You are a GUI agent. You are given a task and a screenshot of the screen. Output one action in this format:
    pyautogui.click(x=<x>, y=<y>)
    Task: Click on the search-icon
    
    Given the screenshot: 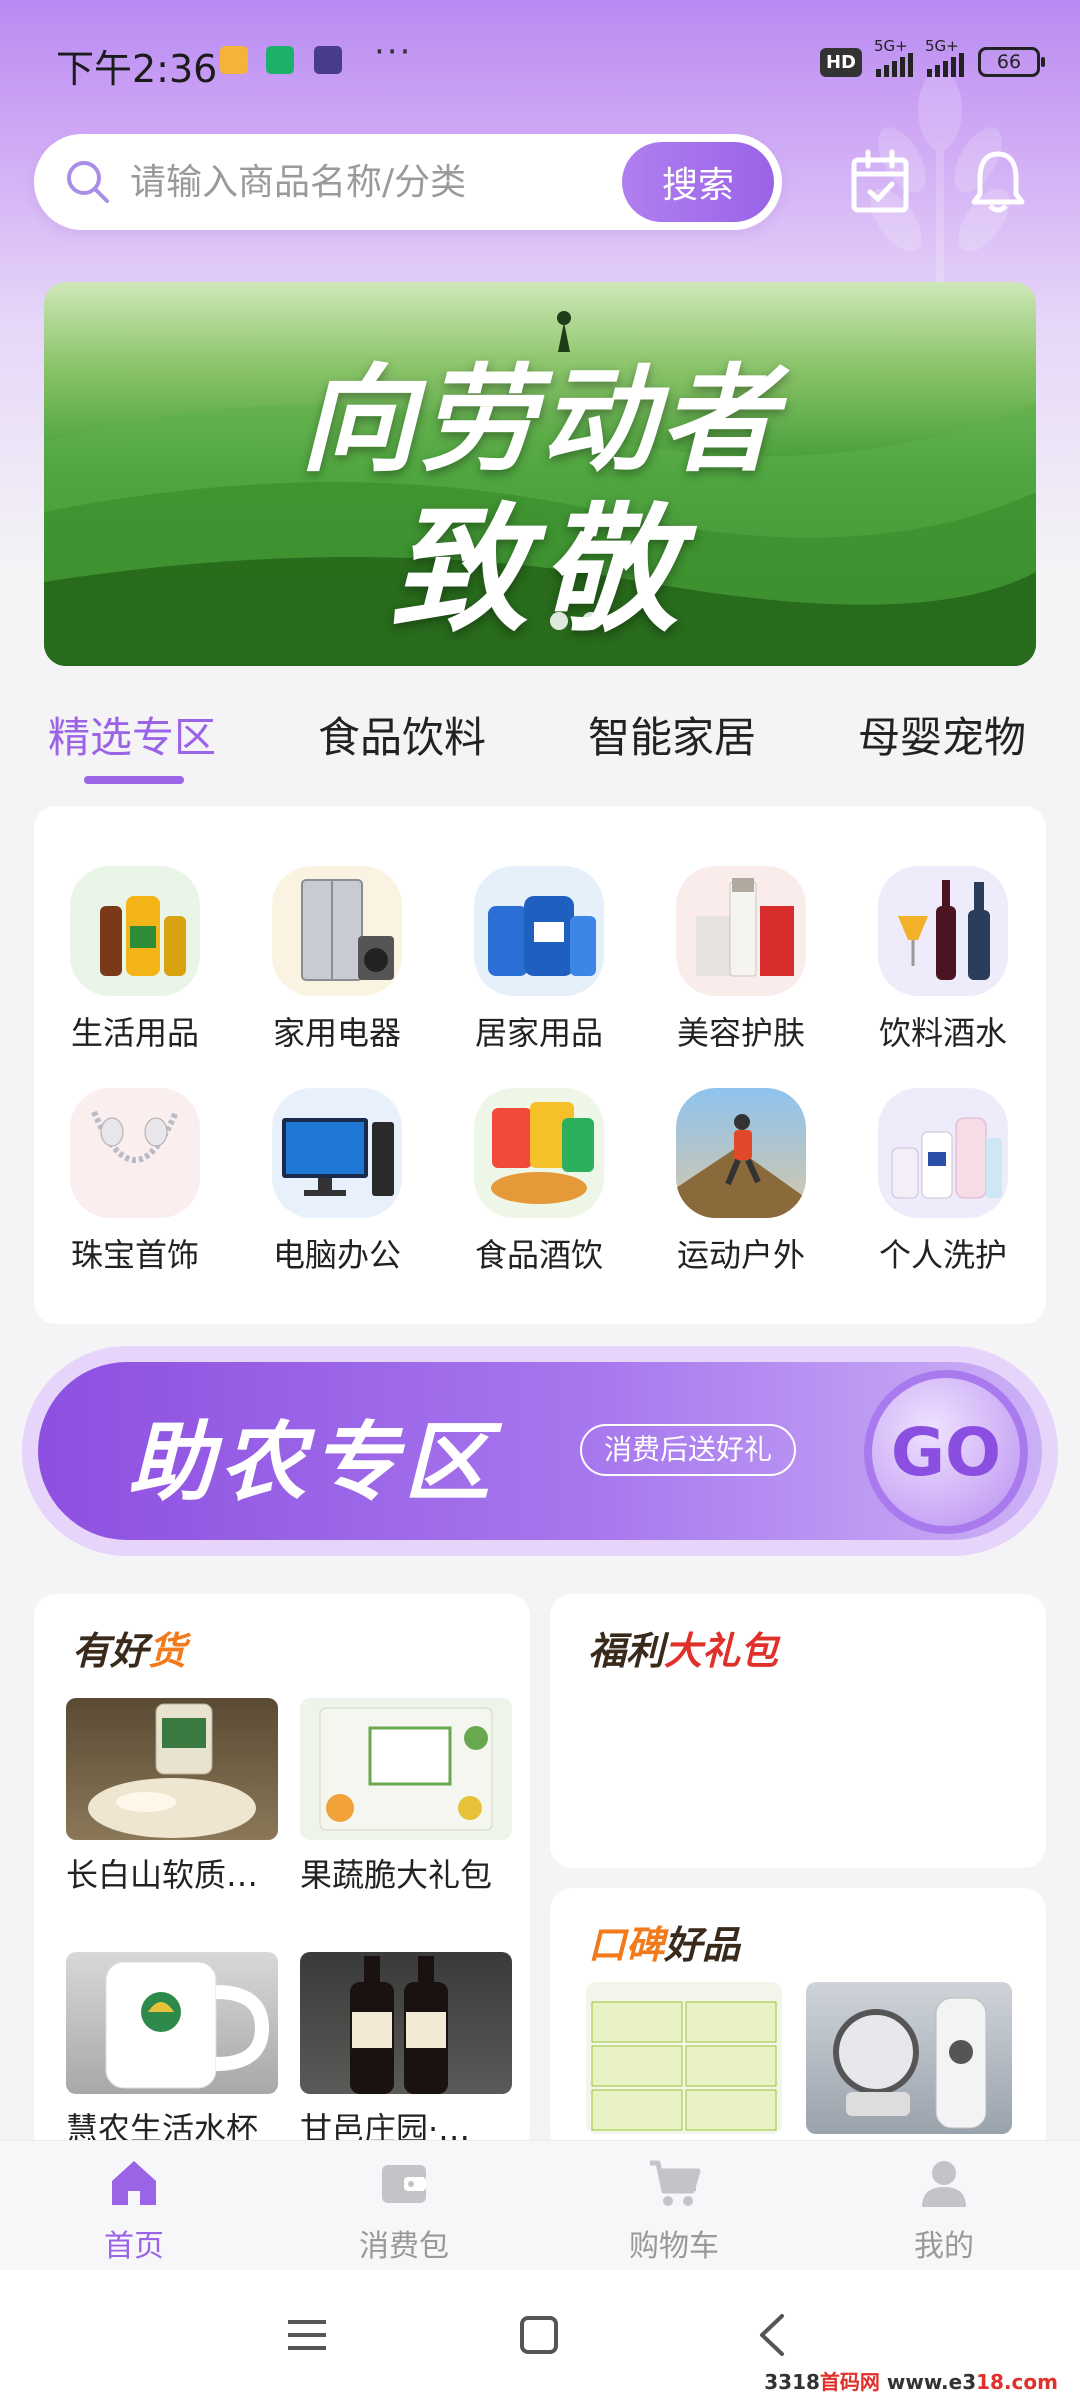 What is the action you would take?
    pyautogui.click(x=88, y=182)
    